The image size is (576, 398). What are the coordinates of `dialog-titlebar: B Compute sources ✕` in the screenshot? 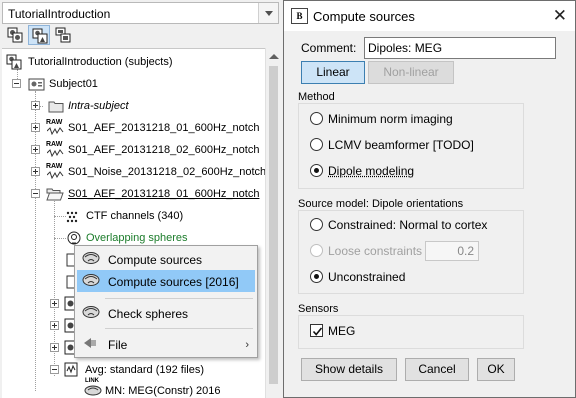 It's located at (429, 16).